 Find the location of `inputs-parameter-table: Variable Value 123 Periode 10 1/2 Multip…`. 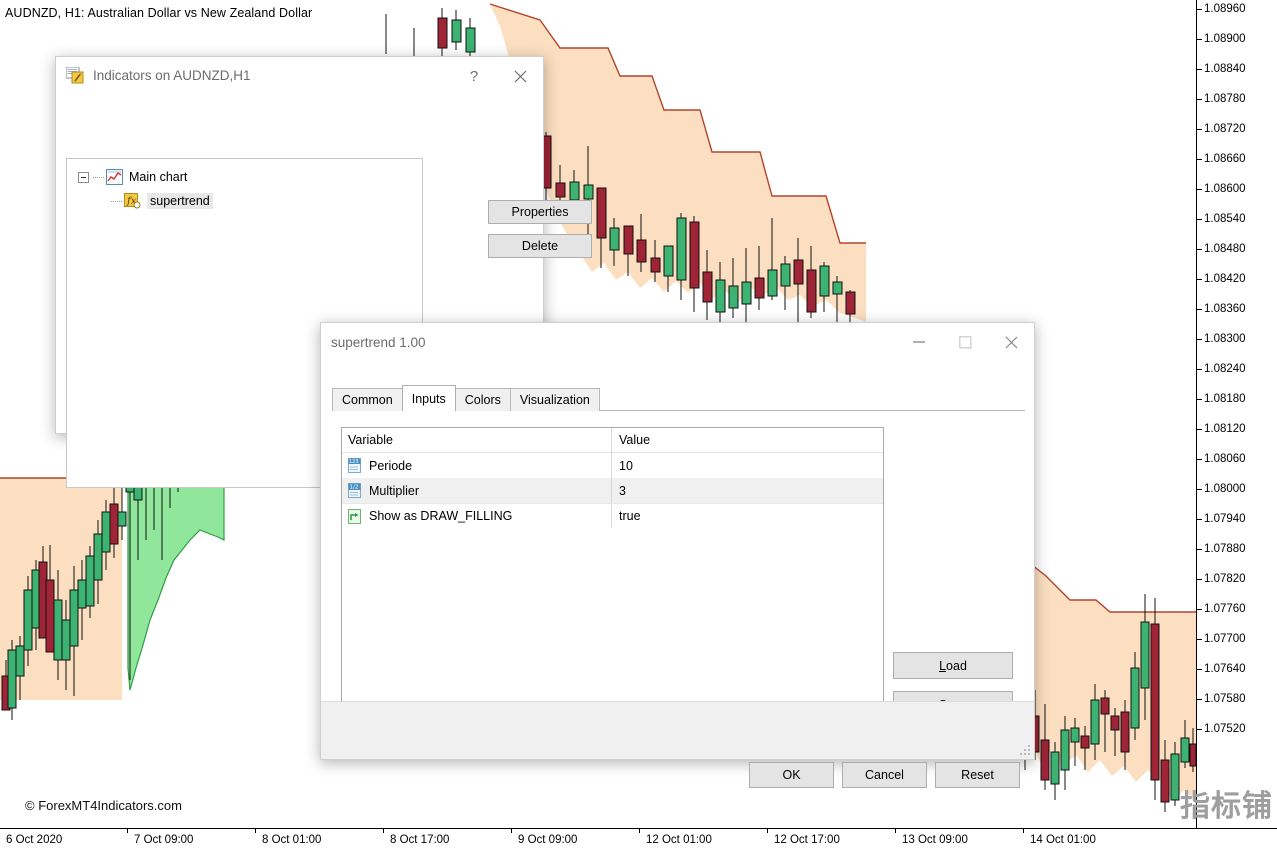

inputs-parameter-table: Variable Value 123 Periode 10 1/2 Multip… is located at coordinates (612, 572).